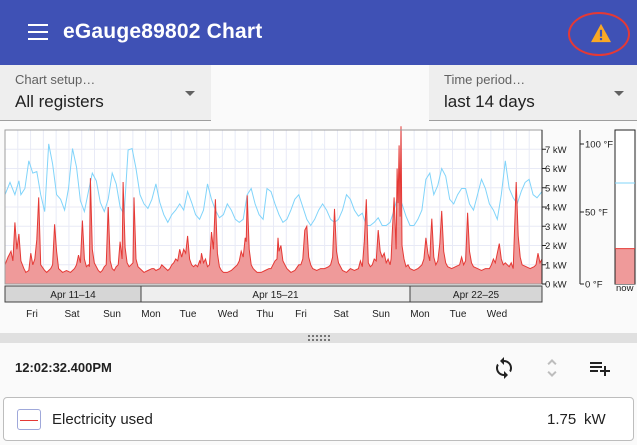  What do you see at coordinates (594, 285) in the screenshot?
I see `temperature-tick-label: 0 °F` at bounding box center [594, 285].